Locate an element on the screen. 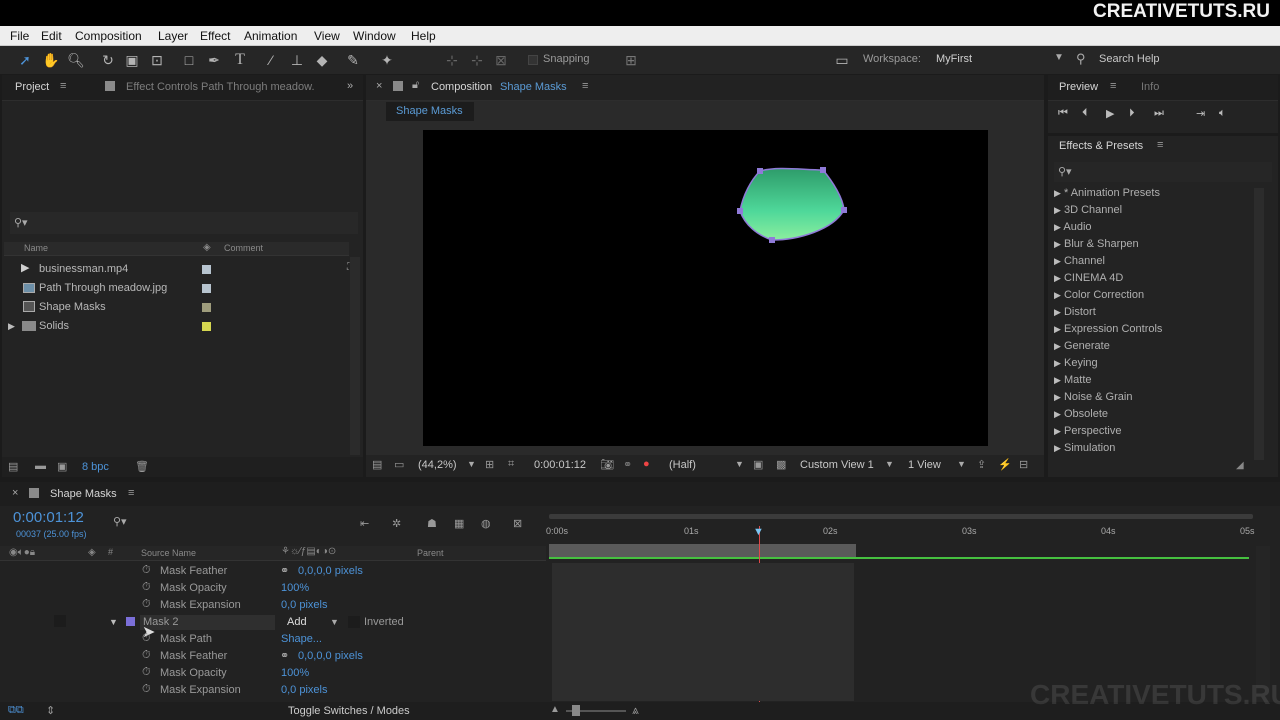  effects-search-input: ⚲▾ is located at coordinates (1163, 172).